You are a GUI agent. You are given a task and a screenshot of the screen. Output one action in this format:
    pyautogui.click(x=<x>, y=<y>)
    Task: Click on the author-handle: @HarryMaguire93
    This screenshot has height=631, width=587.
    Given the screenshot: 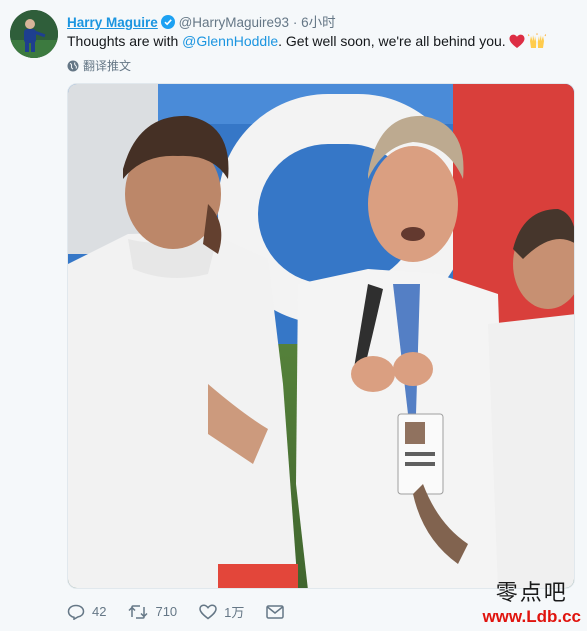 What is the action you would take?
    pyautogui.click(x=234, y=22)
    